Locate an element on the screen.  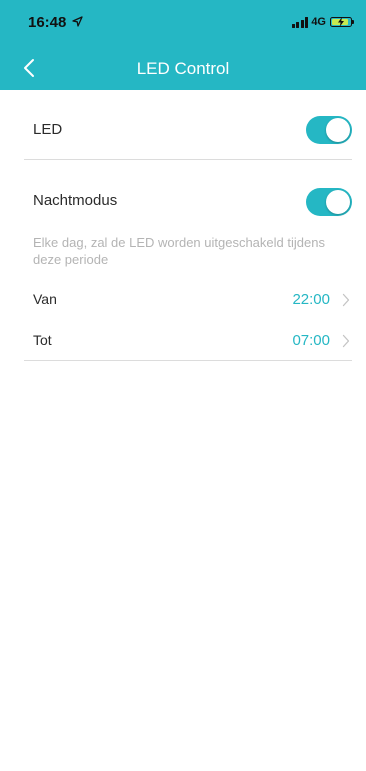
network-type: 4G is located at coordinates (318, 22).